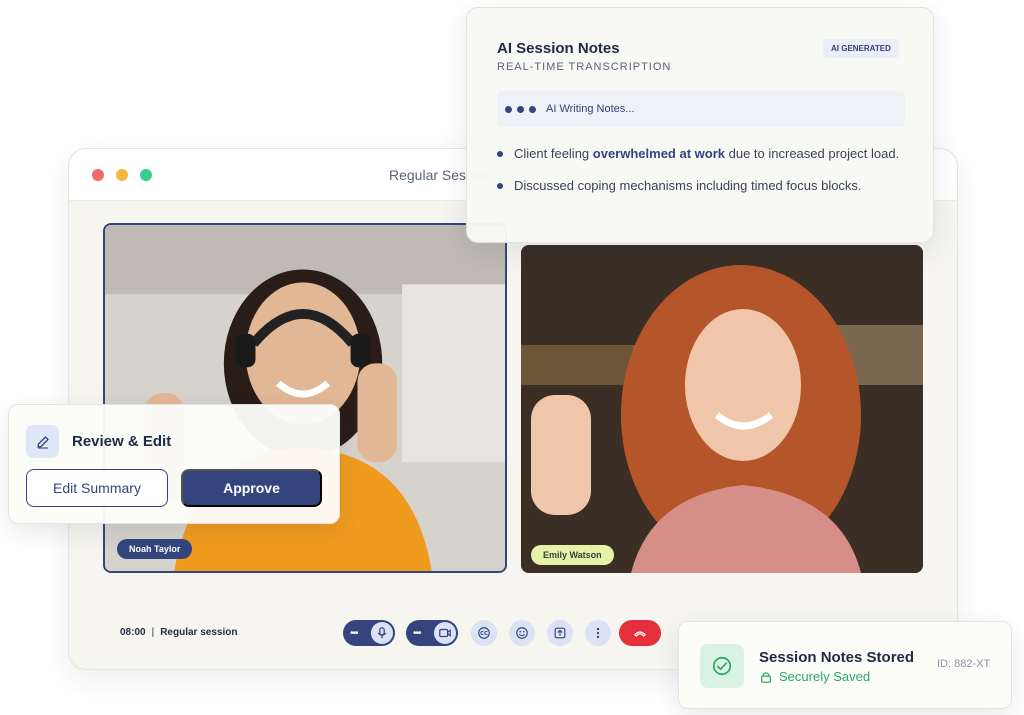 The image size is (1024, 715). Describe the element at coordinates (825, 676) in the screenshot. I see `stored-status-text: Securely Saved` at that location.